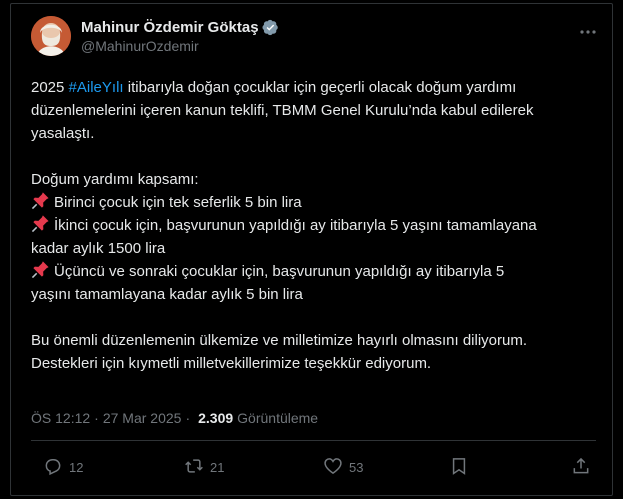  Describe the element at coordinates (333, 467) in the screenshot. I see `heart-icon` at that location.